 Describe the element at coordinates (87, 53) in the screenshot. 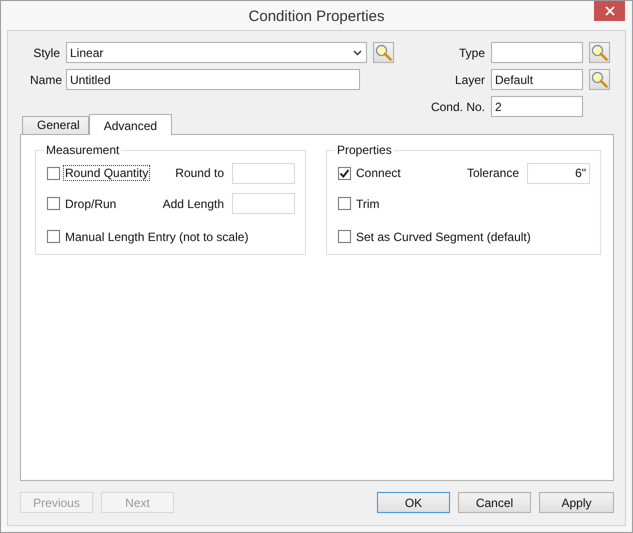

I see `dropdown-value: Linear` at that location.